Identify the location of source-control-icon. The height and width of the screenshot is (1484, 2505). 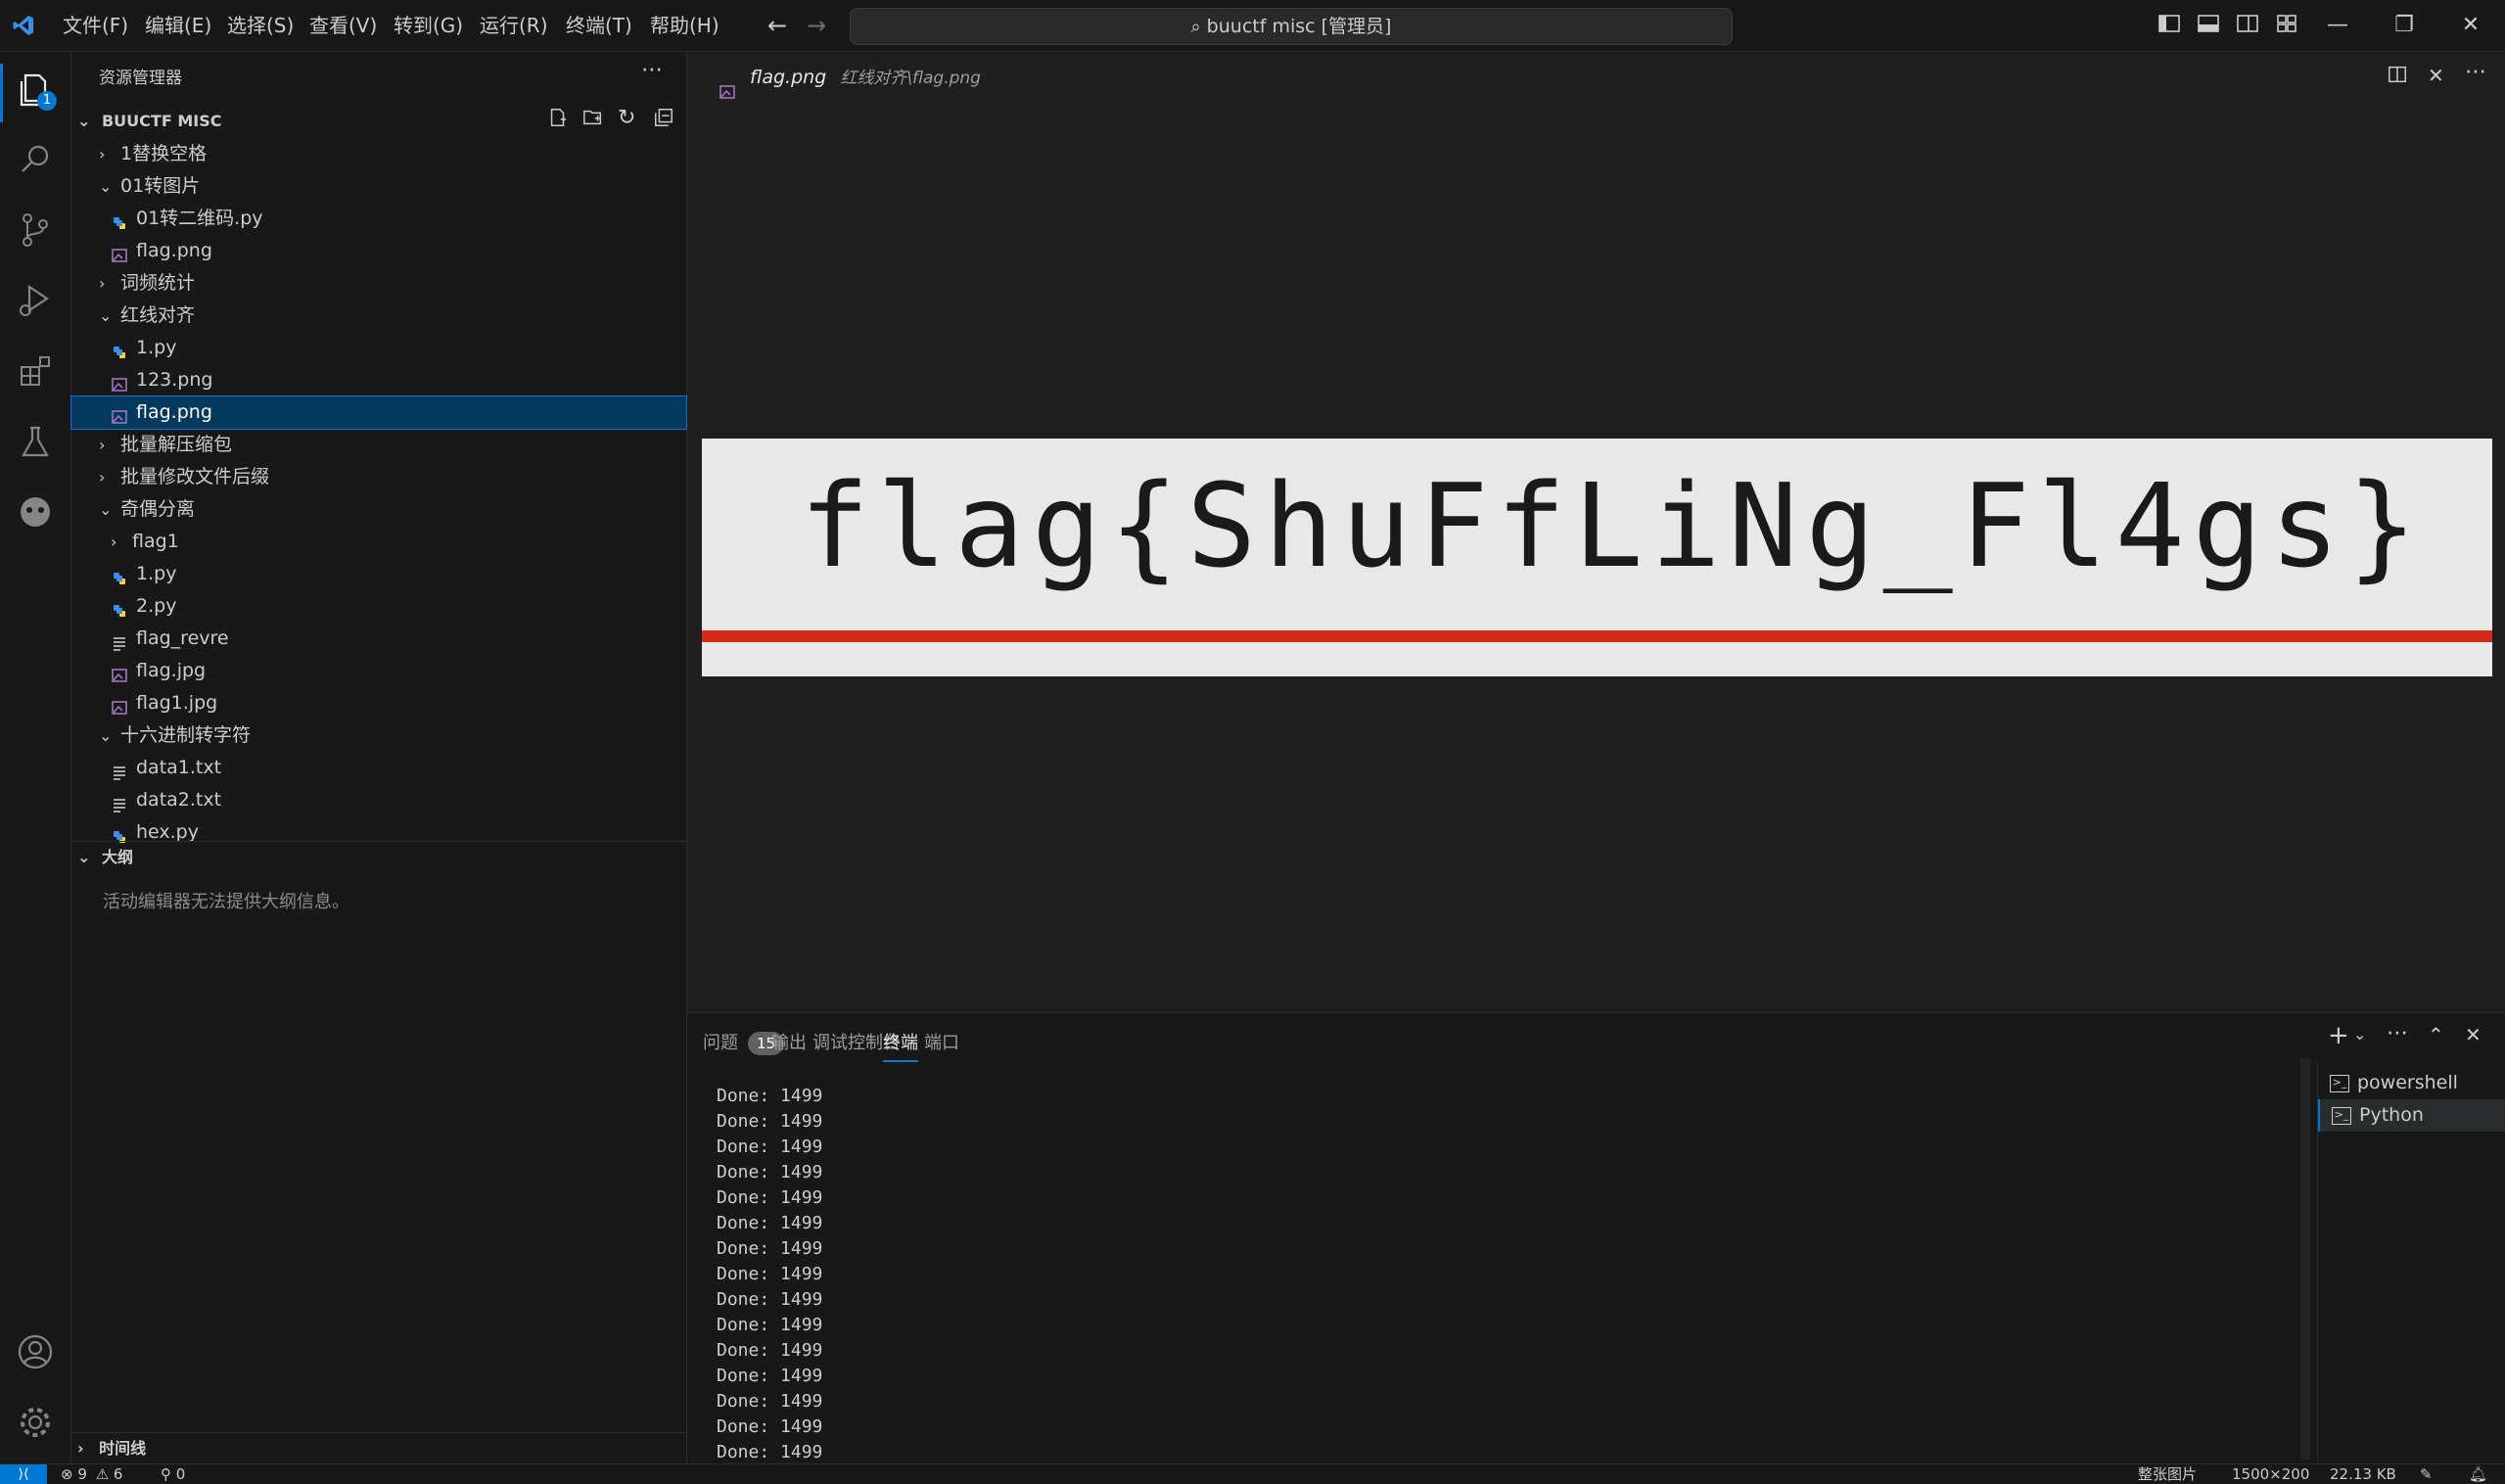
(35, 230).